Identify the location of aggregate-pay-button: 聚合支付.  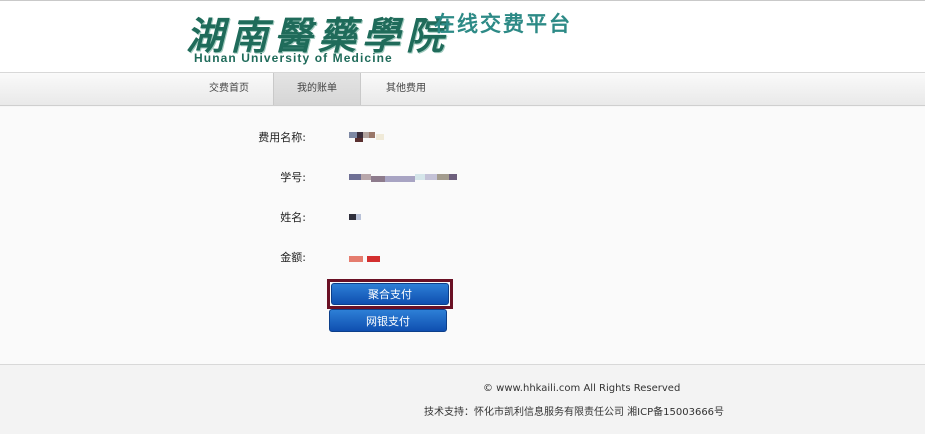
(390, 294).